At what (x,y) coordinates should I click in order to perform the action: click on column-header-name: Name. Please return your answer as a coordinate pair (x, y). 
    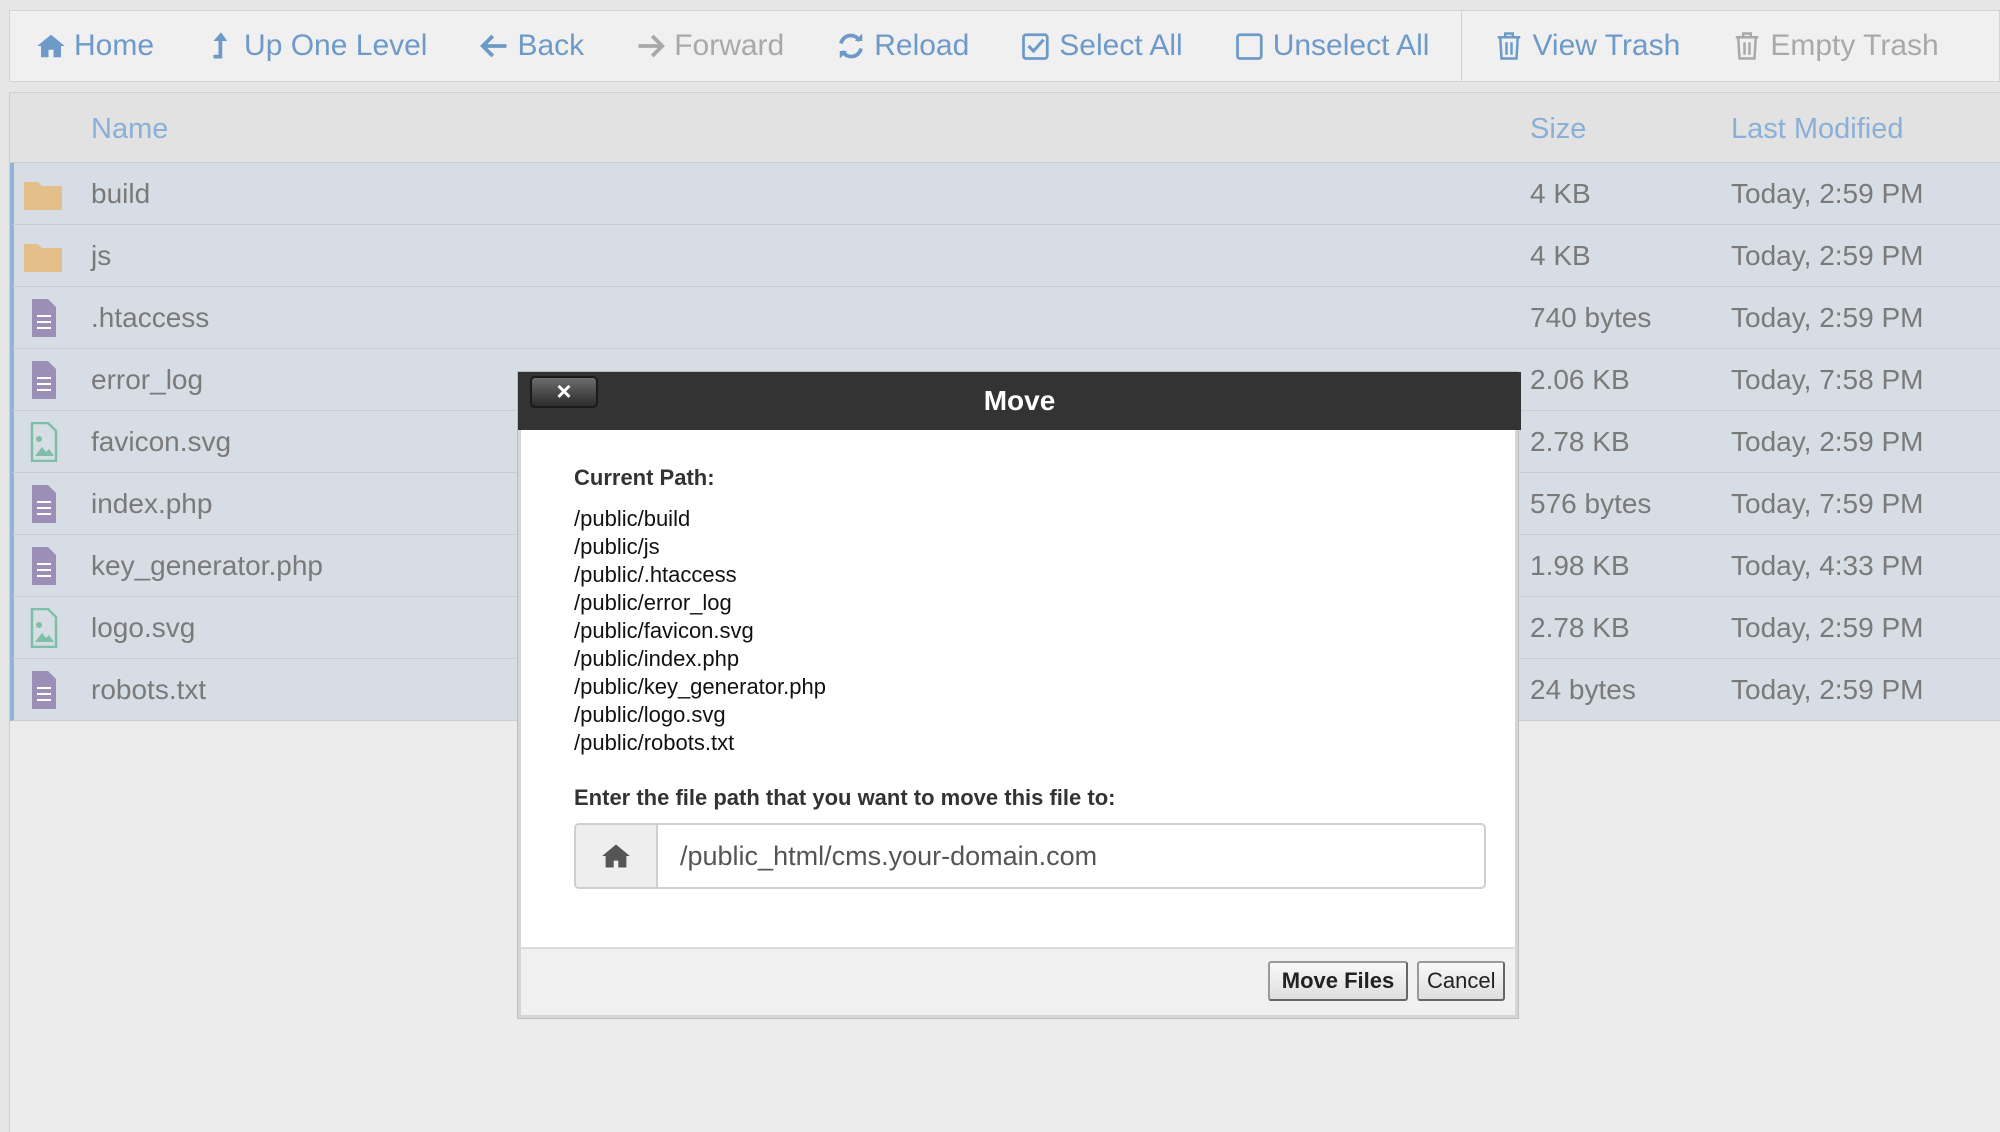
    Looking at the image, I should click on (129, 129).